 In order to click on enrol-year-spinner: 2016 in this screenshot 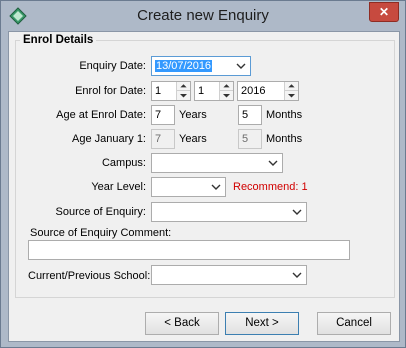, I will do `click(268, 91)`.